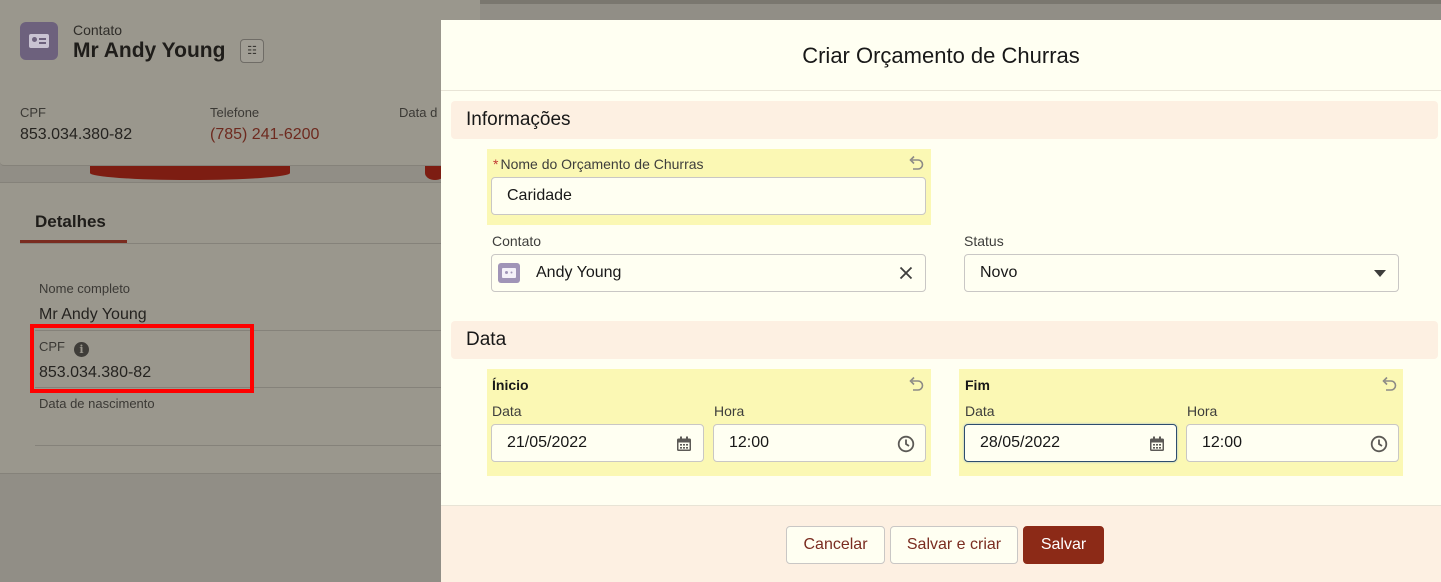 The image size is (1441, 582). I want to click on start-date-value: 21/05/2022, so click(547, 442).